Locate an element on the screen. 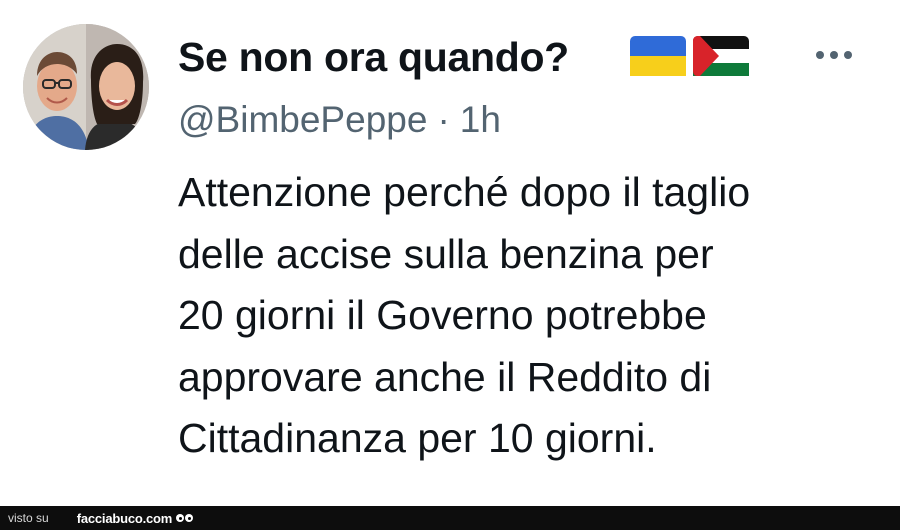 This screenshot has height=530, width=900. tweet-text-line: Attenzione perché dopo il taglio is located at coordinates (464, 192).